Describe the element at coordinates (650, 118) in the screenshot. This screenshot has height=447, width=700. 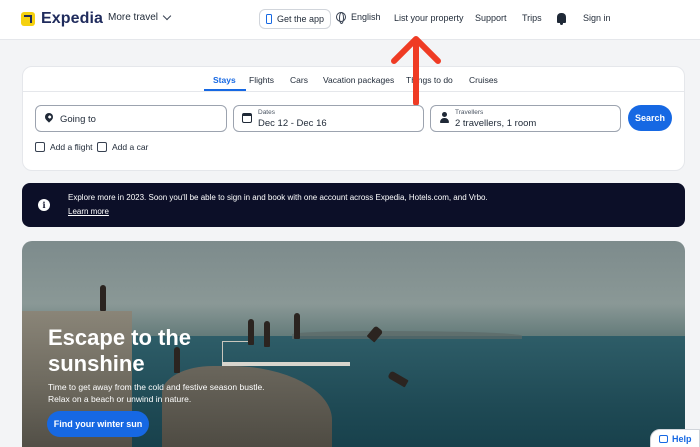
I see `search-button: Search` at that location.